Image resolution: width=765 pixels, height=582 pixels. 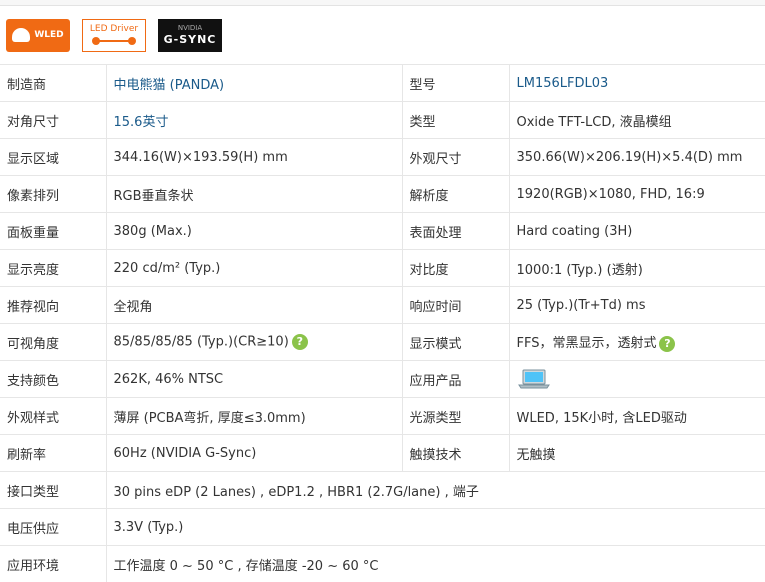 What do you see at coordinates (114, 41) in the screenshot?
I see `driver-circuit-icon` at bounding box center [114, 41].